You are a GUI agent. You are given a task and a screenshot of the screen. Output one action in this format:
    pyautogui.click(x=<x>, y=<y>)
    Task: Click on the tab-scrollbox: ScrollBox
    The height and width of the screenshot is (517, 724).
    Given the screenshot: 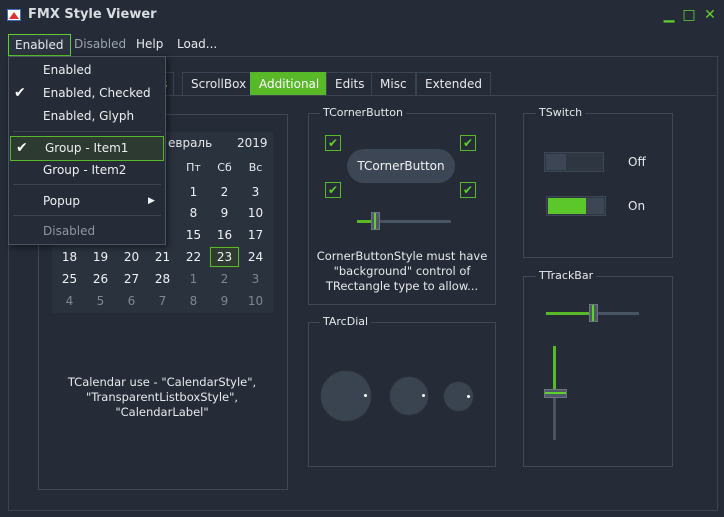 What is the action you would take?
    pyautogui.click(x=219, y=84)
    